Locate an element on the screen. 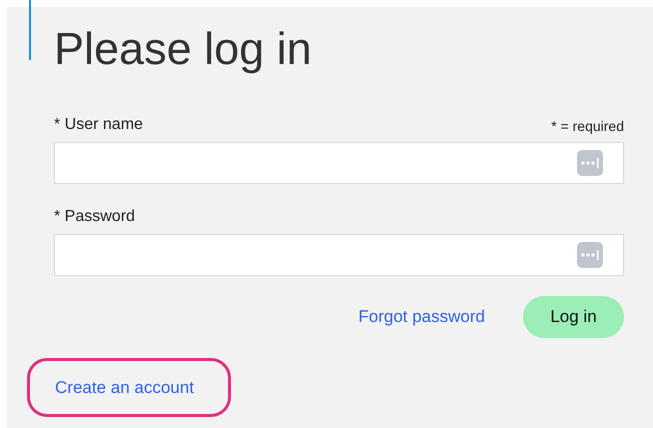 This screenshot has width=653, height=428. field-label: * User name is located at coordinates (98, 125).